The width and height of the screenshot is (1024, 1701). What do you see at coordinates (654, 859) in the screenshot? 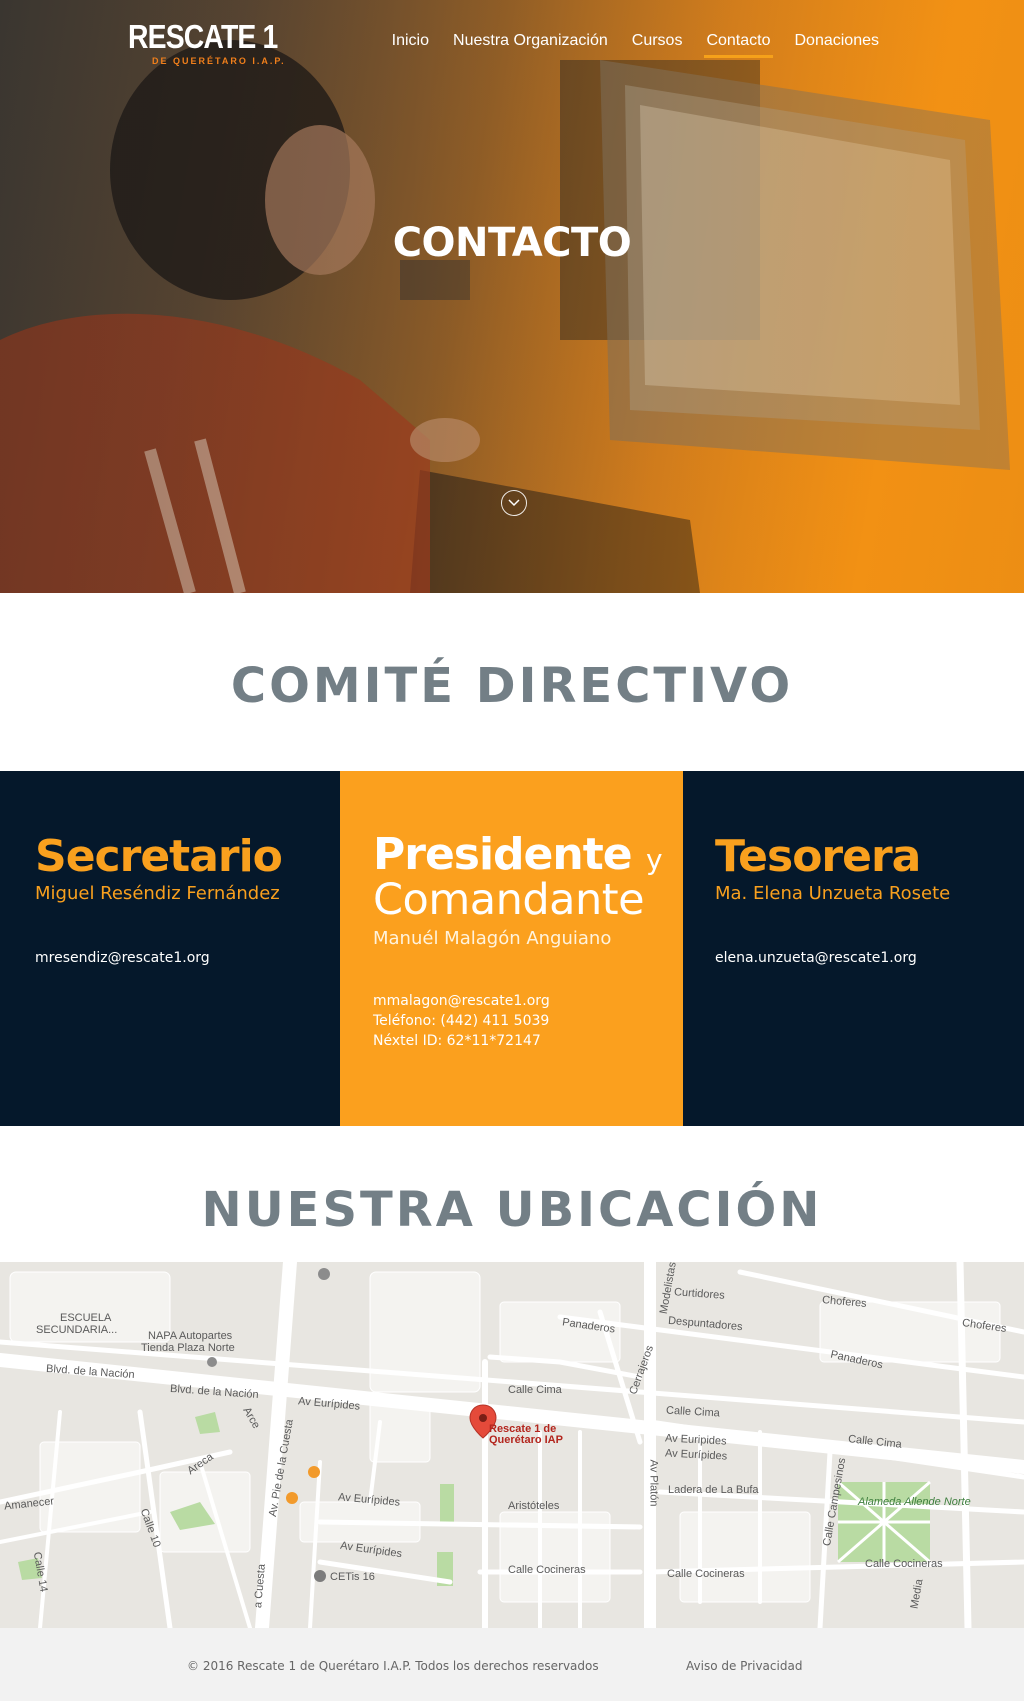
I see `member-role-joiner: y` at bounding box center [654, 859].